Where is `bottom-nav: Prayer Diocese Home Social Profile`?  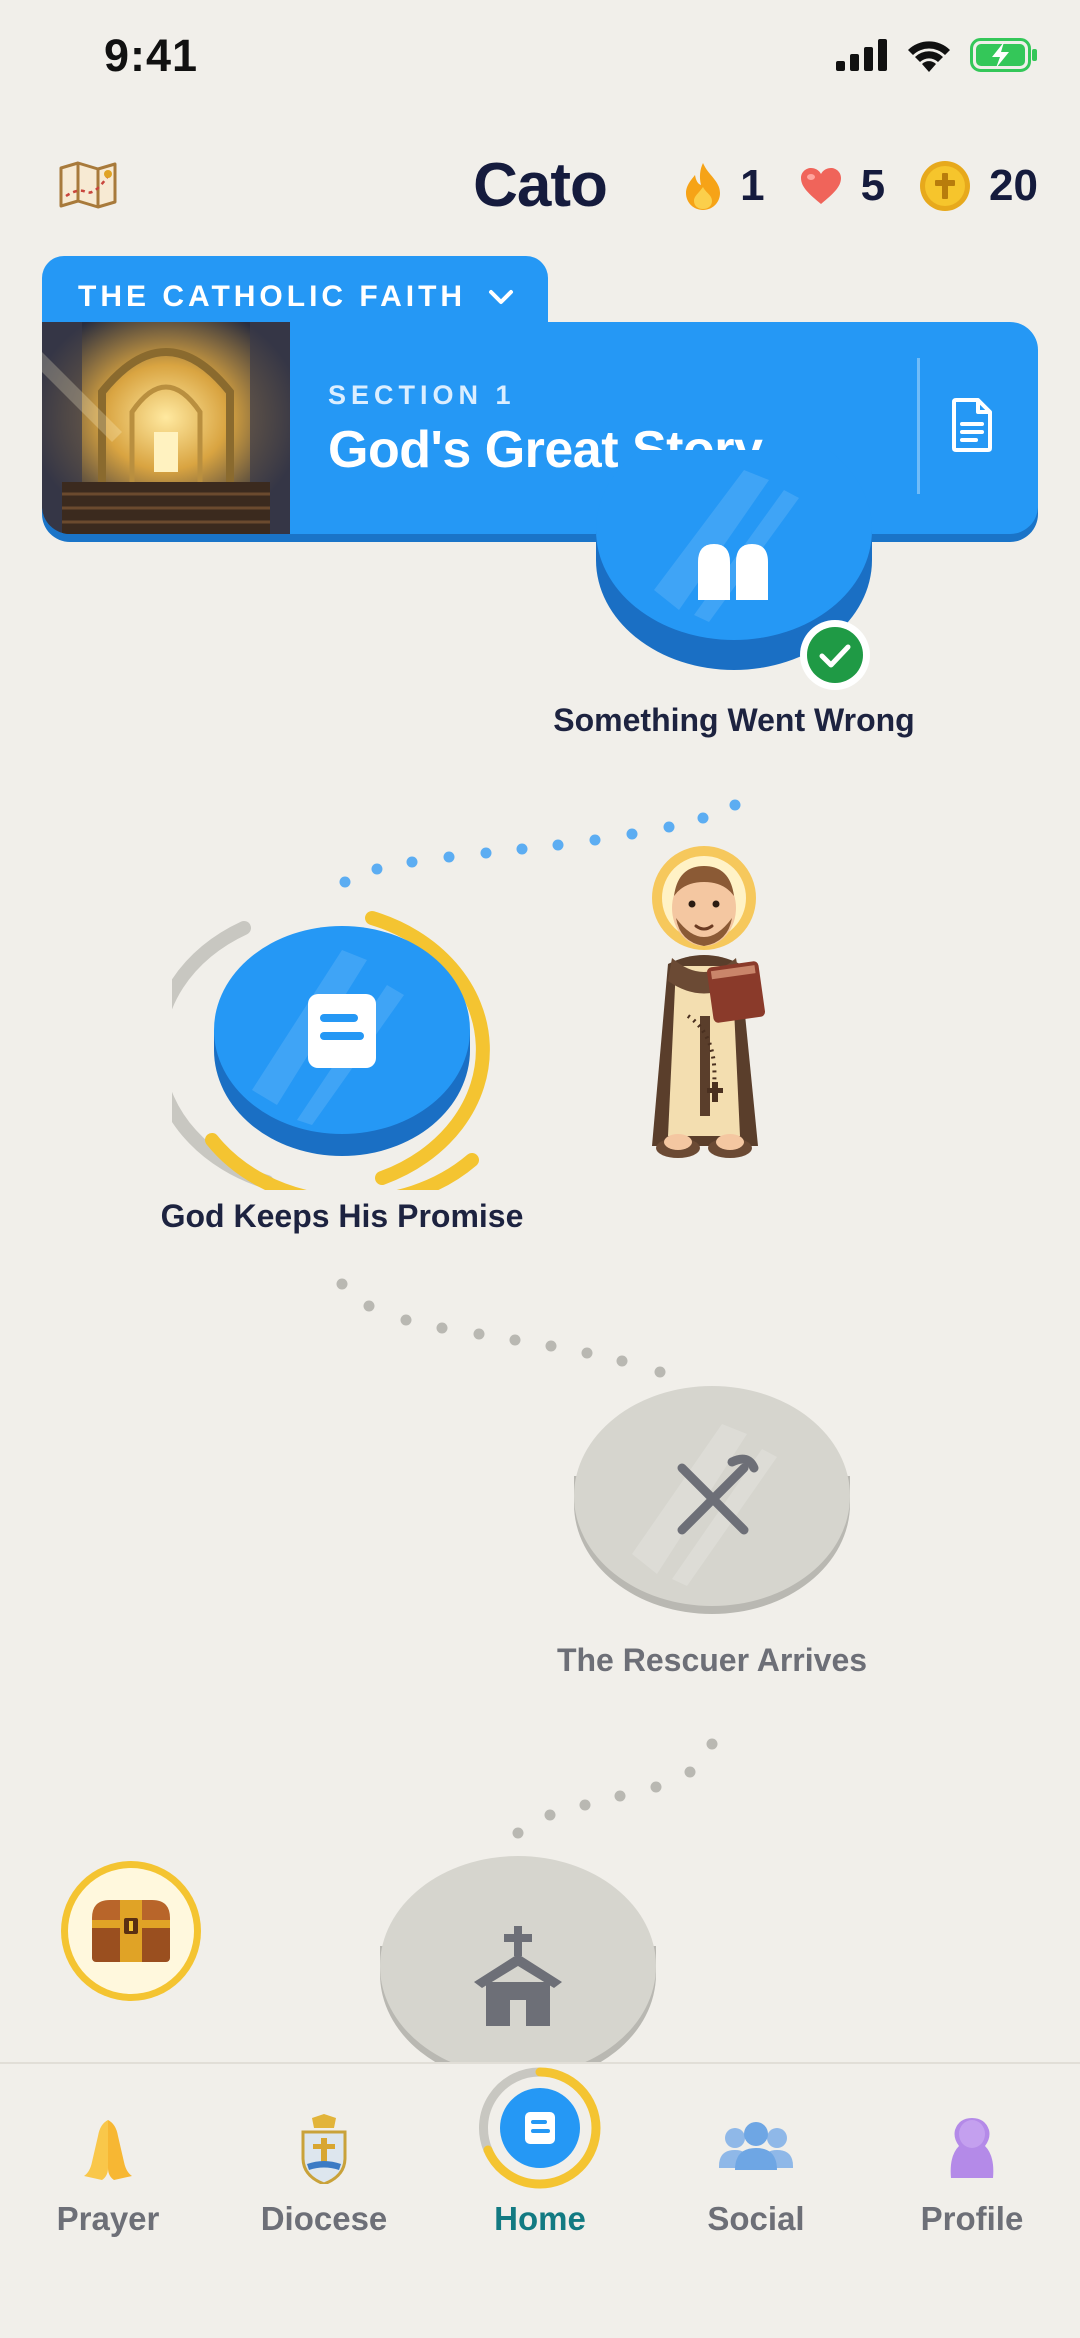 bottom-nav: Prayer Diocese Home Social Profile is located at coordinates (540, 2200).